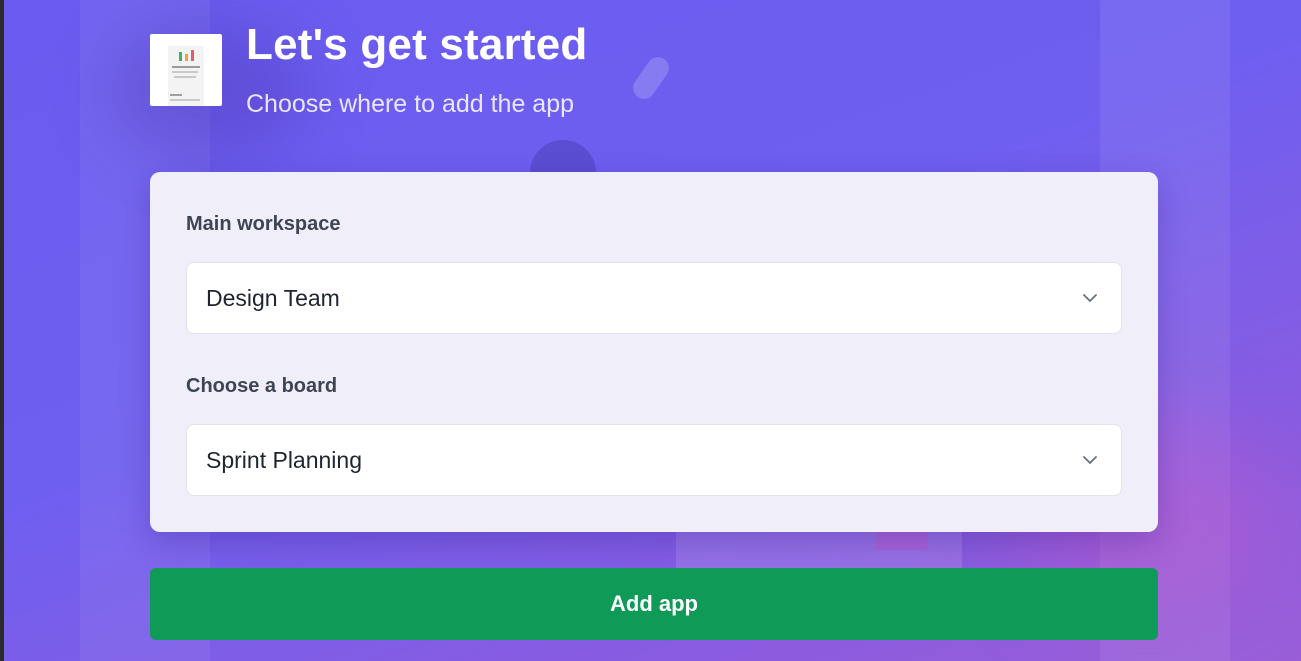  What do you see at coordinates (263, 224) in the screenshot?
I see `workspace-label: Main workspace` at bounding box center [263, 224].